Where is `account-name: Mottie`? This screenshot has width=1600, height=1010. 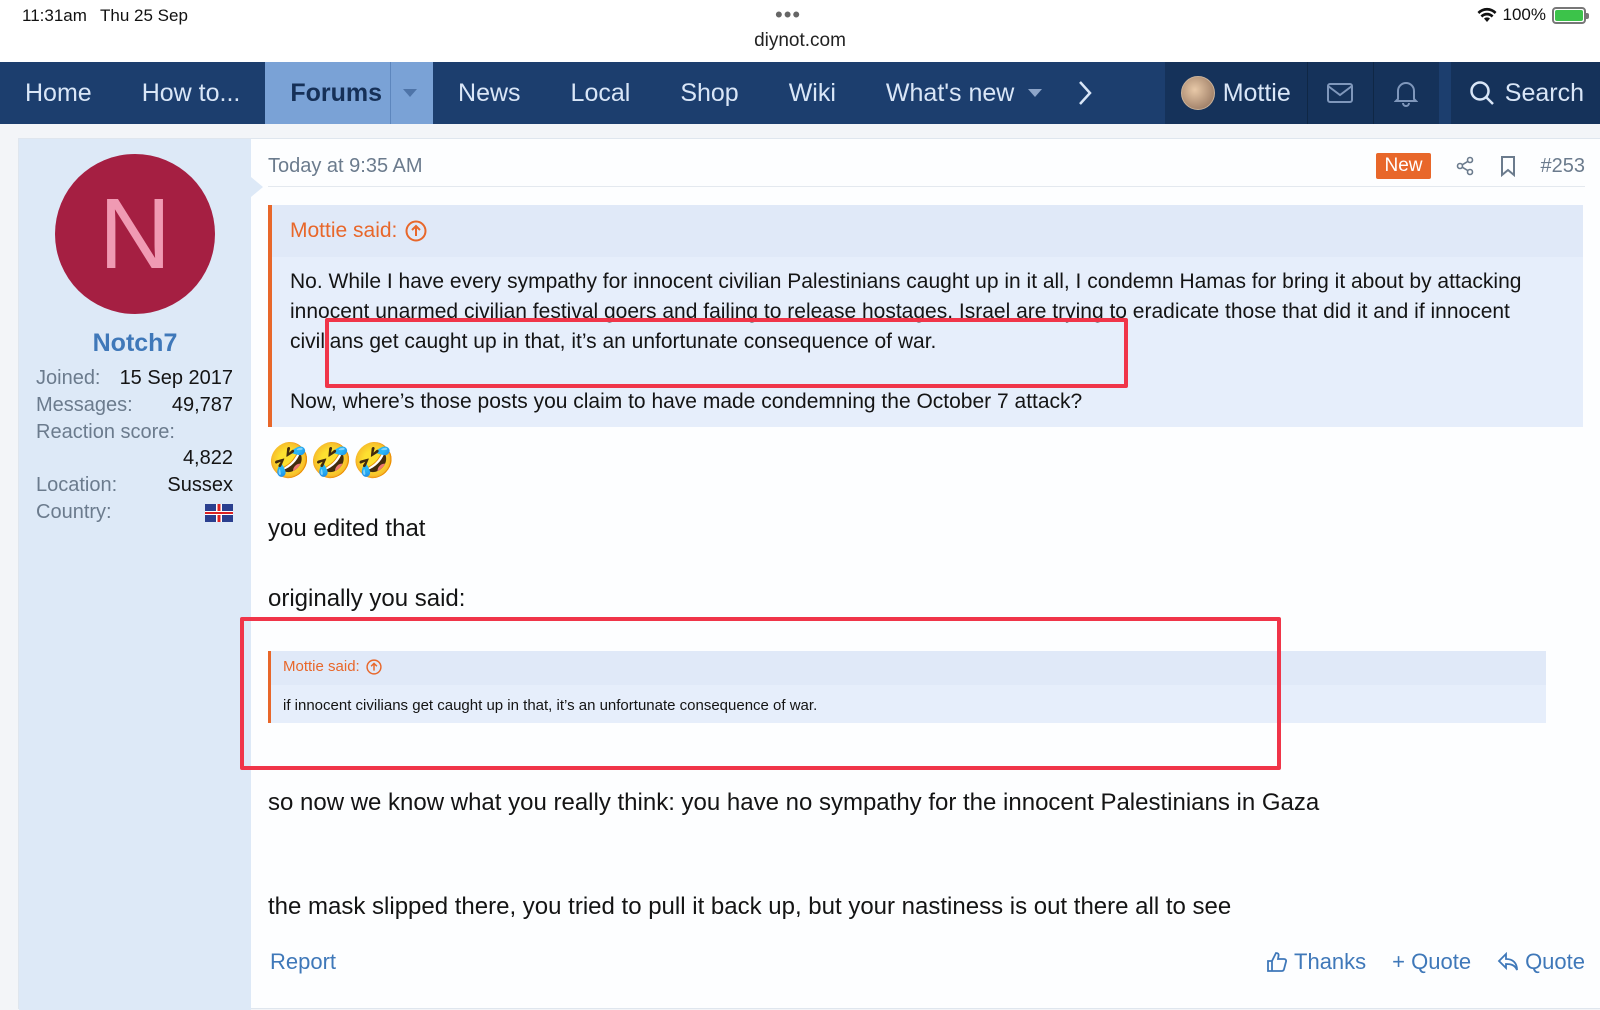
account-name: Mottie is located at coordinates (1256, 92).